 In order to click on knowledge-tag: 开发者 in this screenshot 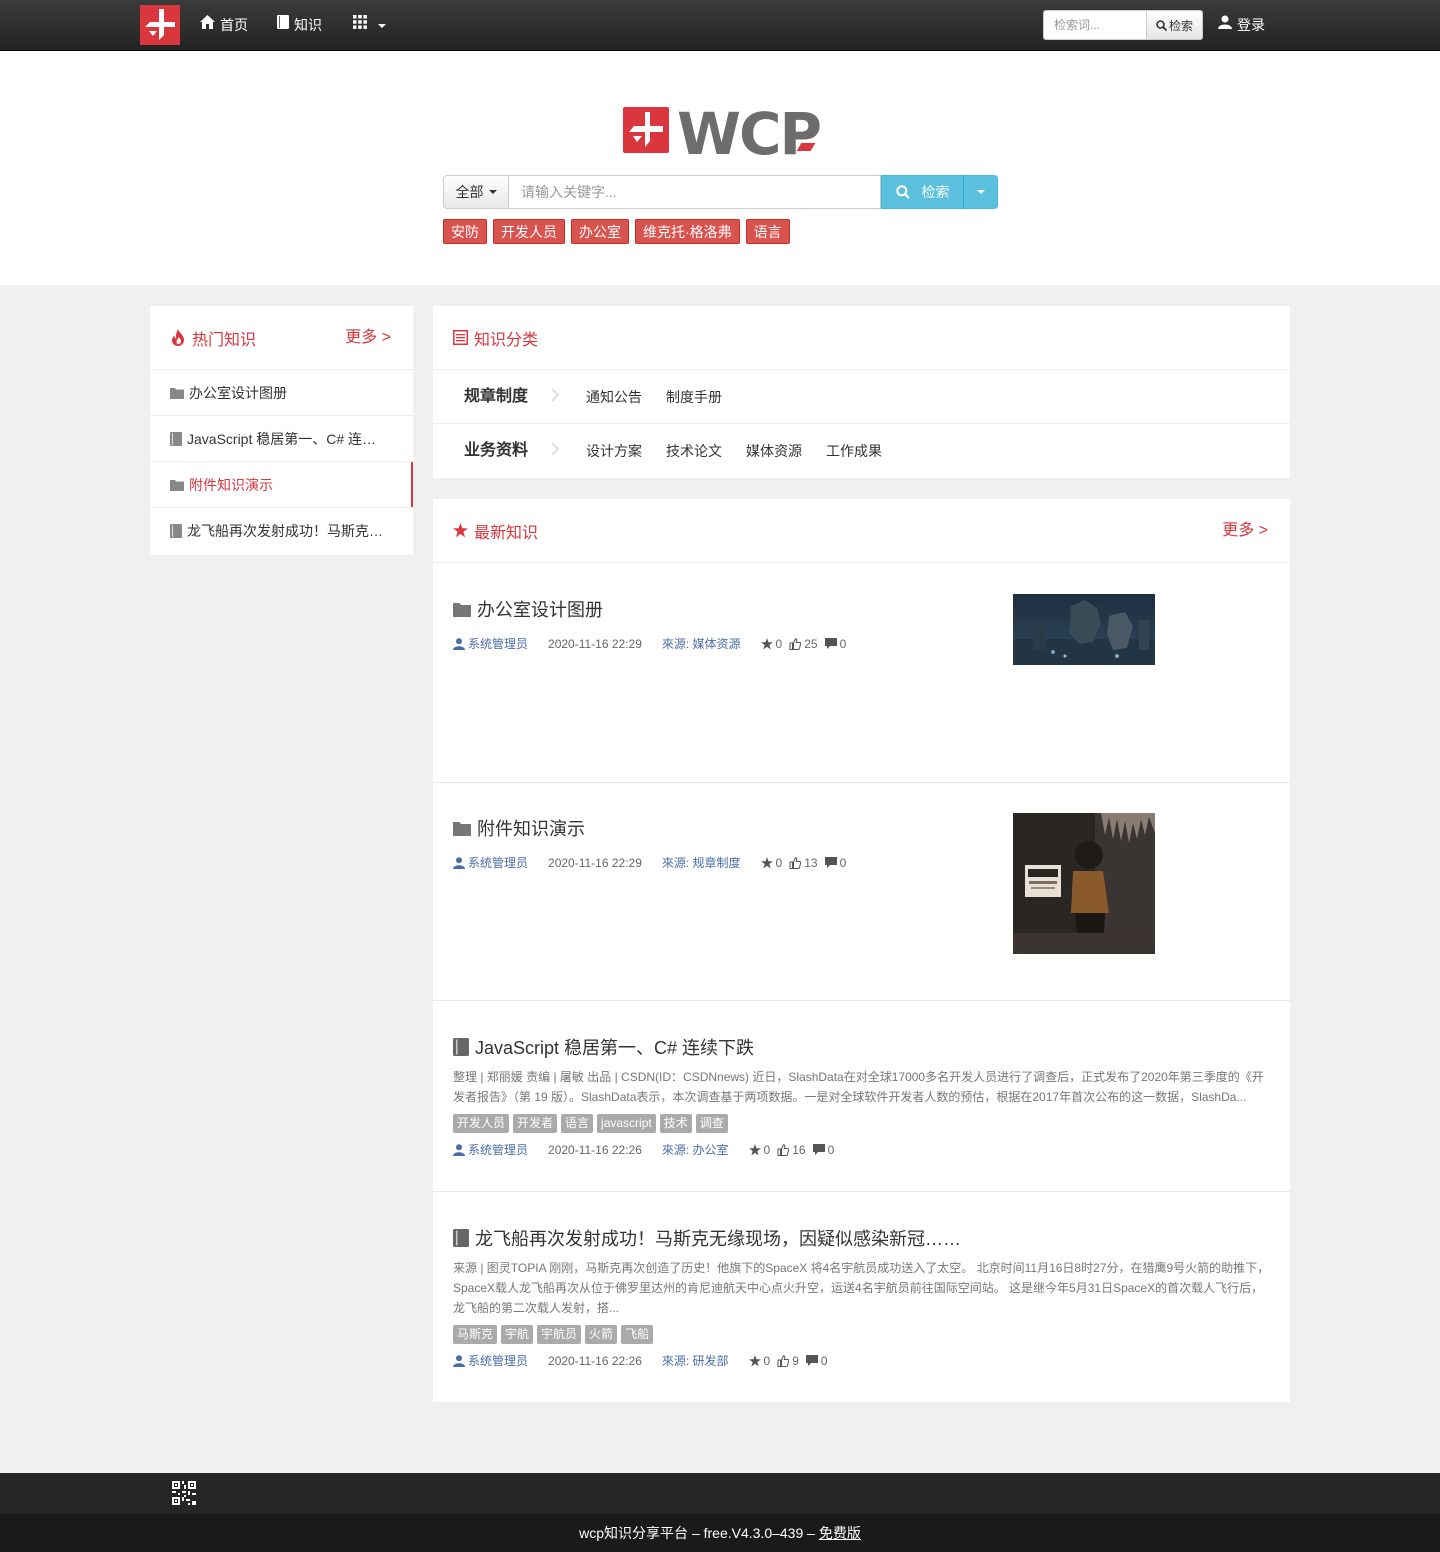, I will do `click(535, 1123)`.